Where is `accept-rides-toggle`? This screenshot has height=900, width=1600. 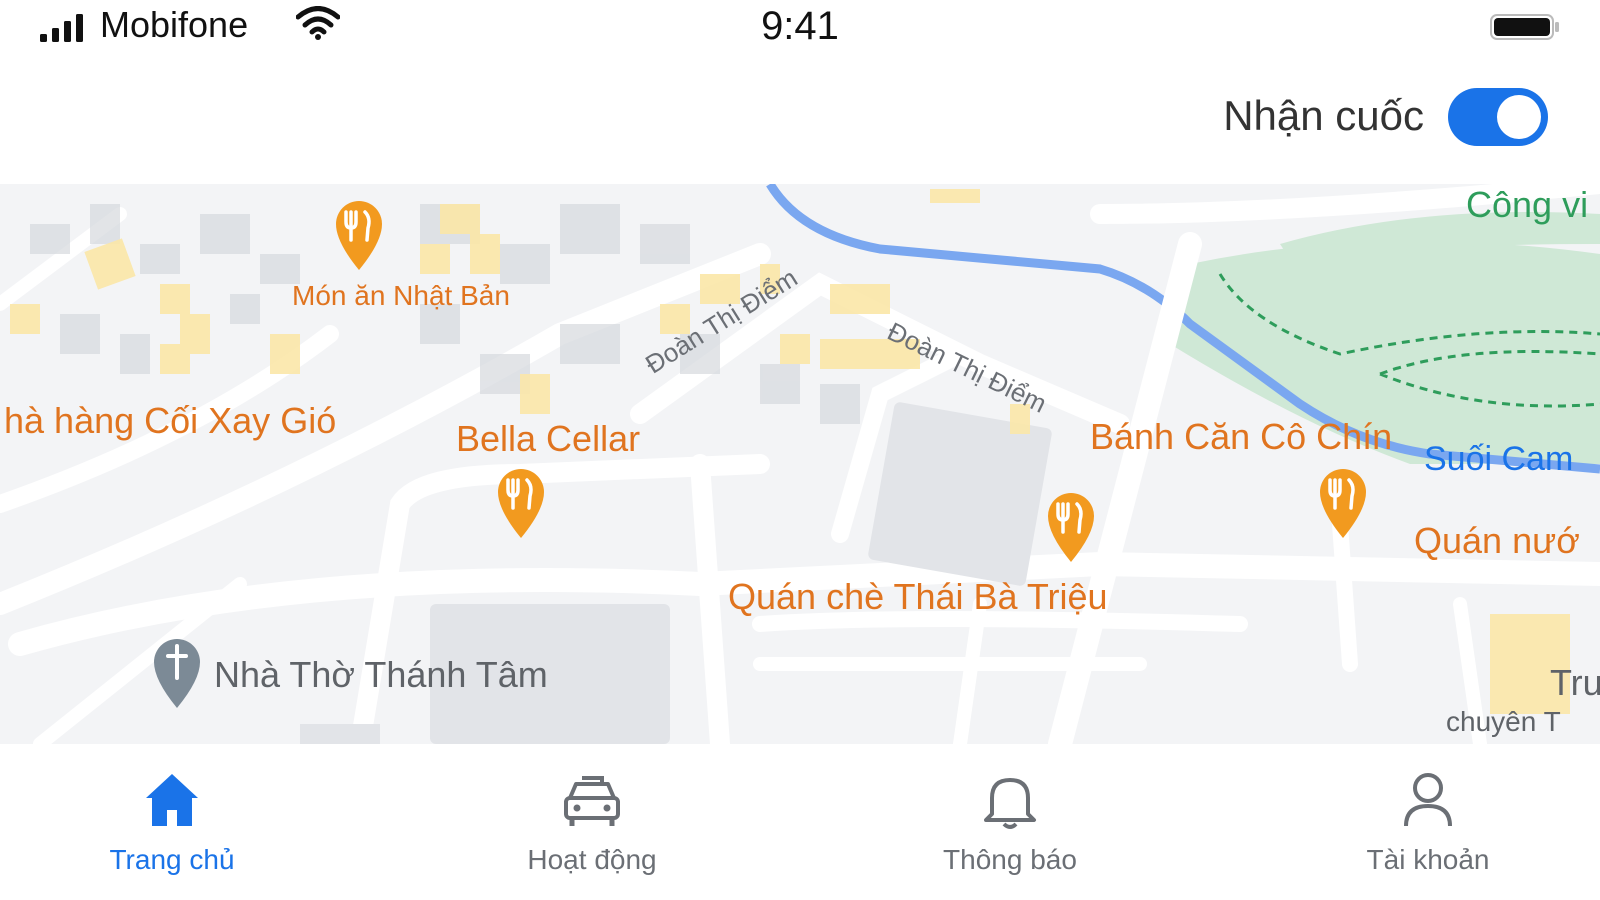 accept-rides-toggle is located at coordinates (1498, 117).